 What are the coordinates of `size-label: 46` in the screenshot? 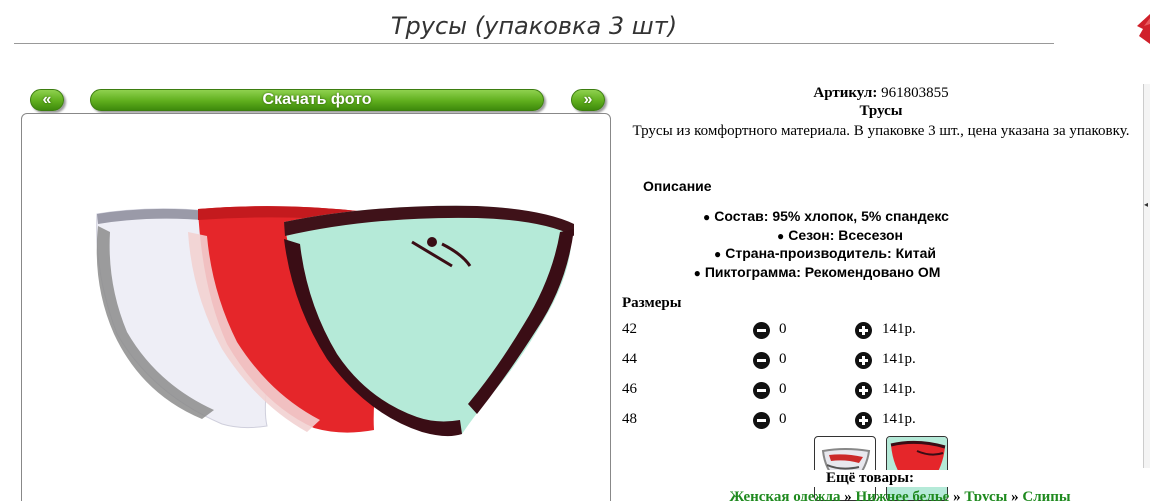 It's located at (629, 389).